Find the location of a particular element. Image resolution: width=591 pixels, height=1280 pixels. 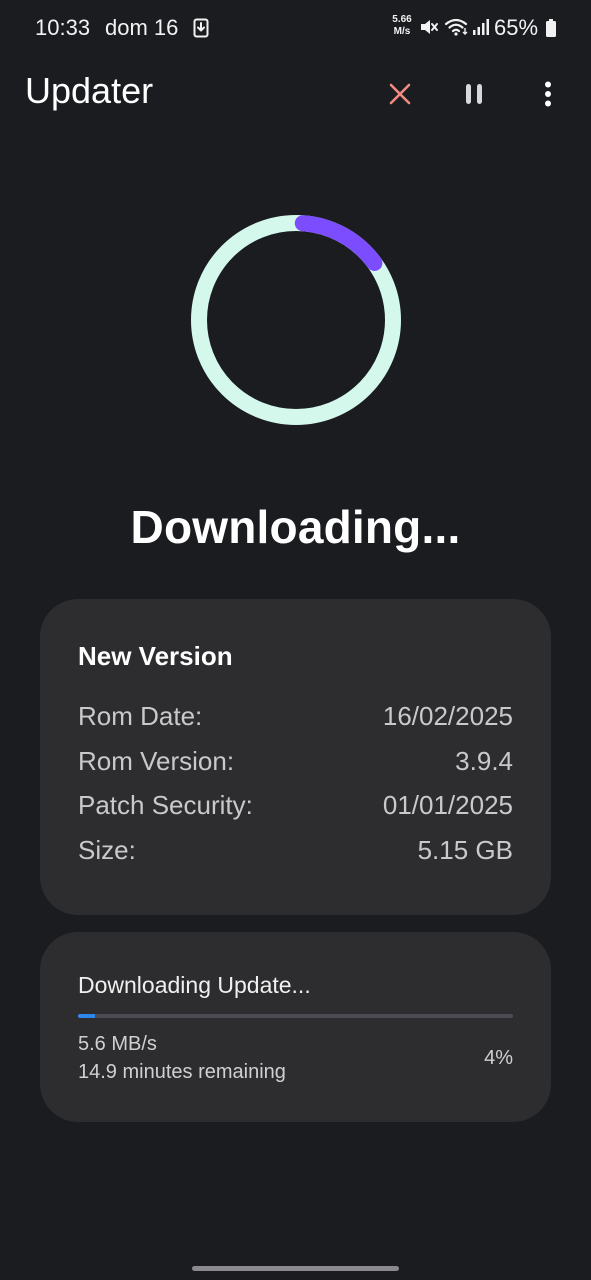

more-vert-icon is located at coordinates (548, 94).